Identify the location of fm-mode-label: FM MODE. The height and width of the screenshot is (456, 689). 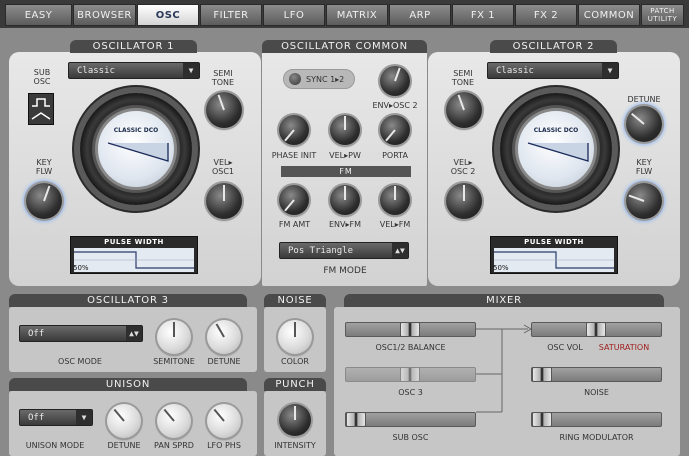
(345, 271).